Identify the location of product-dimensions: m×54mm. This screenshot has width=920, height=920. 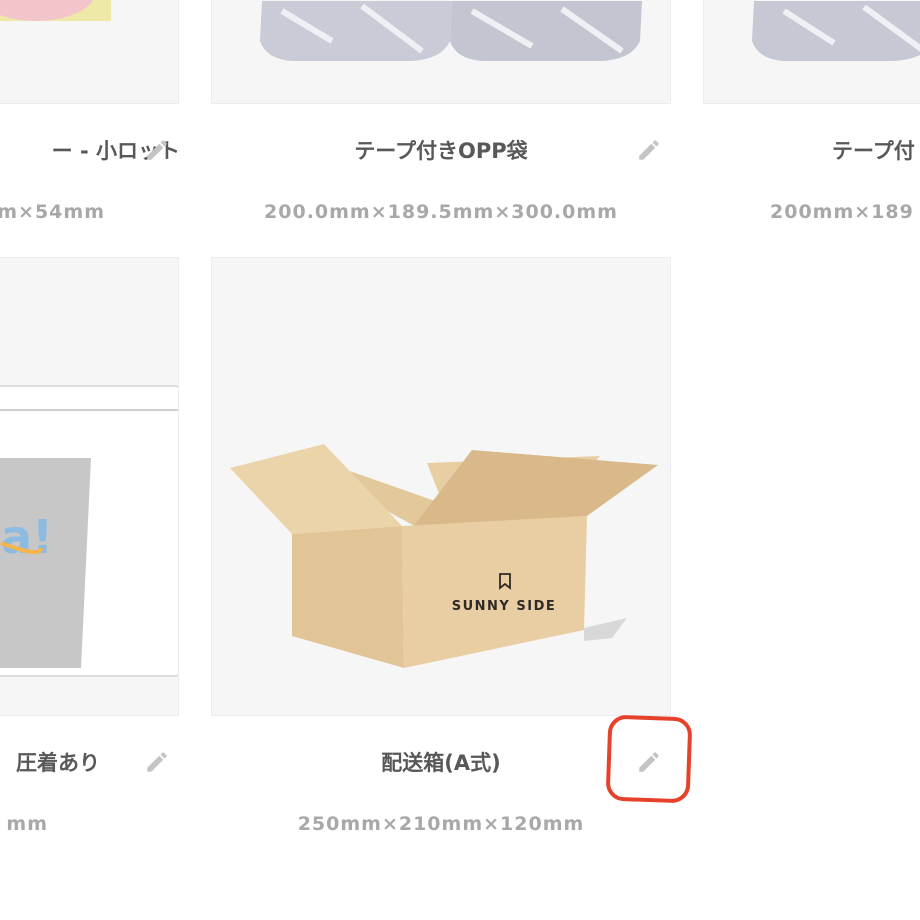
(52, 212).